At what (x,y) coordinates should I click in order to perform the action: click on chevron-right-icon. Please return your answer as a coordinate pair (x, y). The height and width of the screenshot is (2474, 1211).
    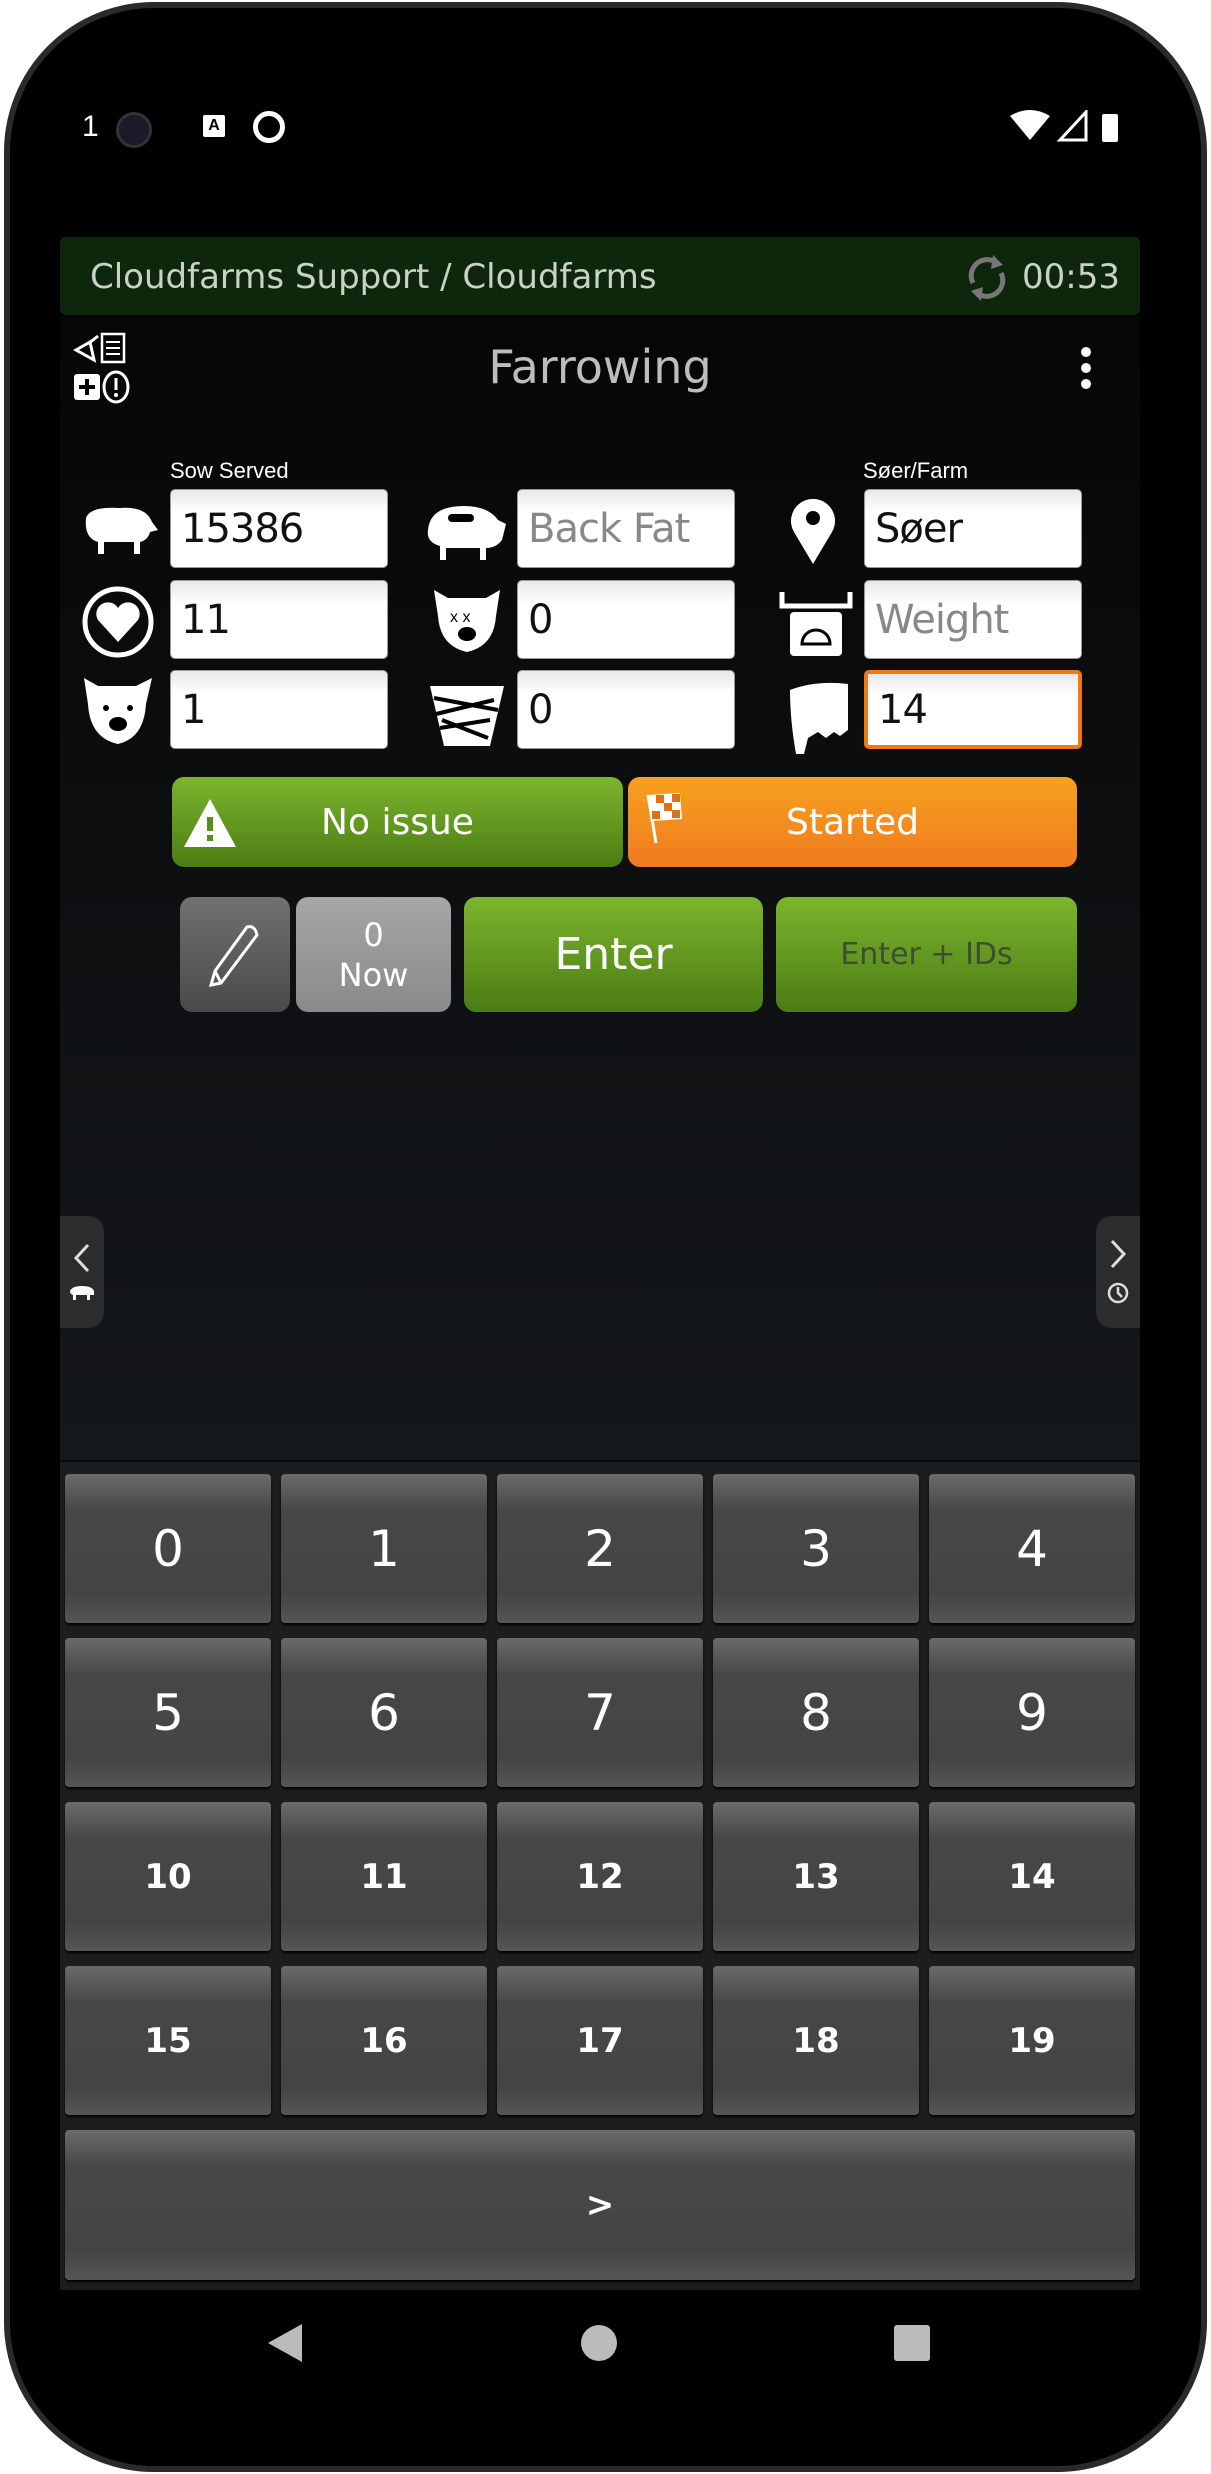
    Looking at the image, I should click on (1118, 1254).